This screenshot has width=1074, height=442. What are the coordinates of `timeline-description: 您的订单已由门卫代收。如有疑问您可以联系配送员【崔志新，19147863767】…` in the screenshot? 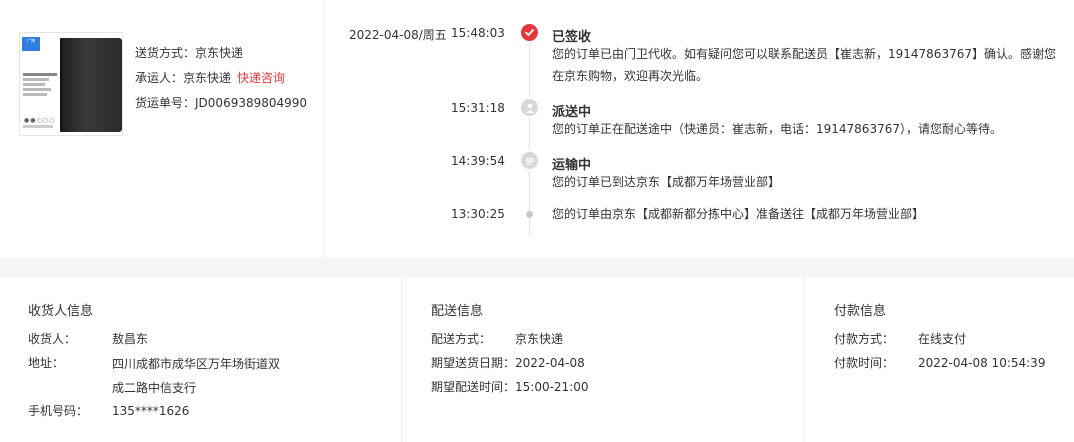 It's located at (804, 65).